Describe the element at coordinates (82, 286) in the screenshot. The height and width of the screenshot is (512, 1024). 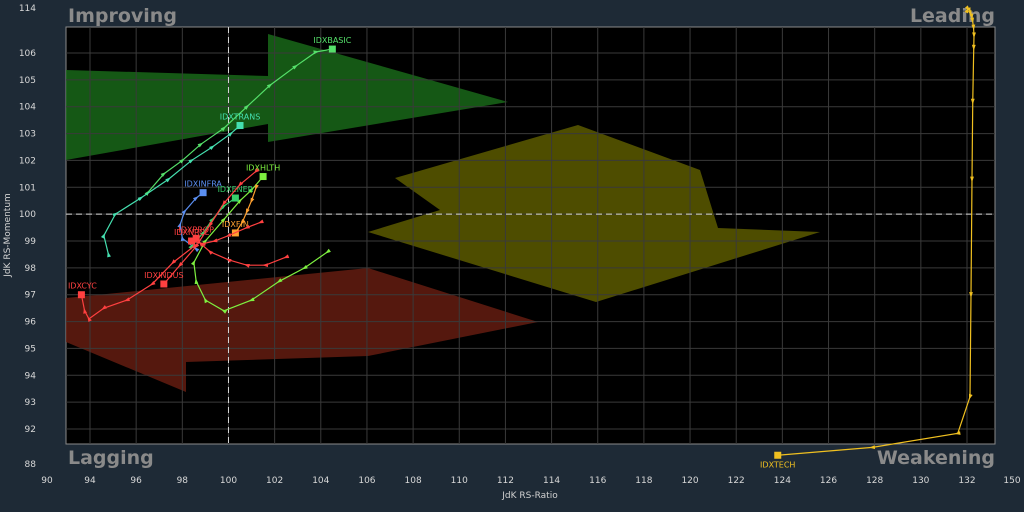
I see `series-label: IDXCYC` at that location.